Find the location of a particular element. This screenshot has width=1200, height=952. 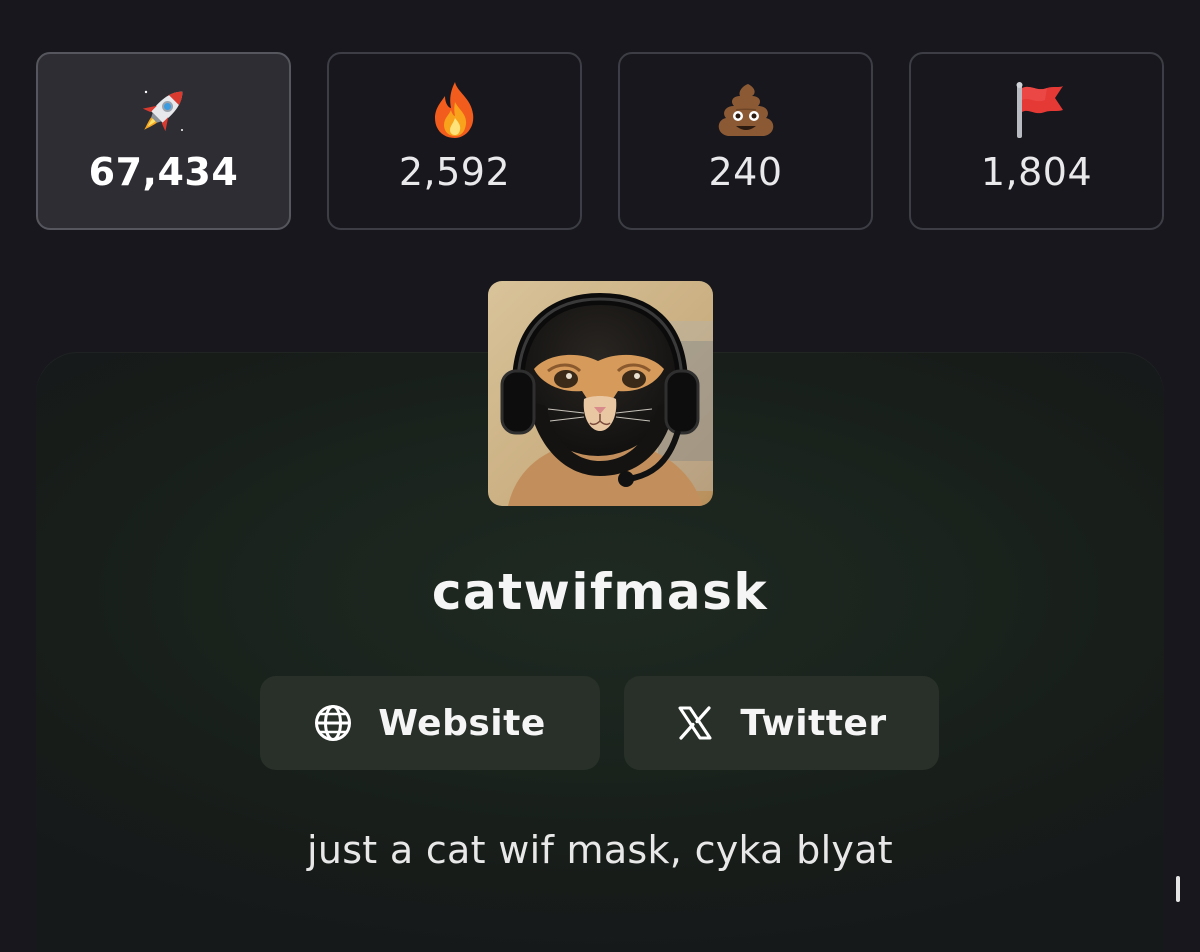

reaction-count: 1,804 is located at coordinates (1036, 172).